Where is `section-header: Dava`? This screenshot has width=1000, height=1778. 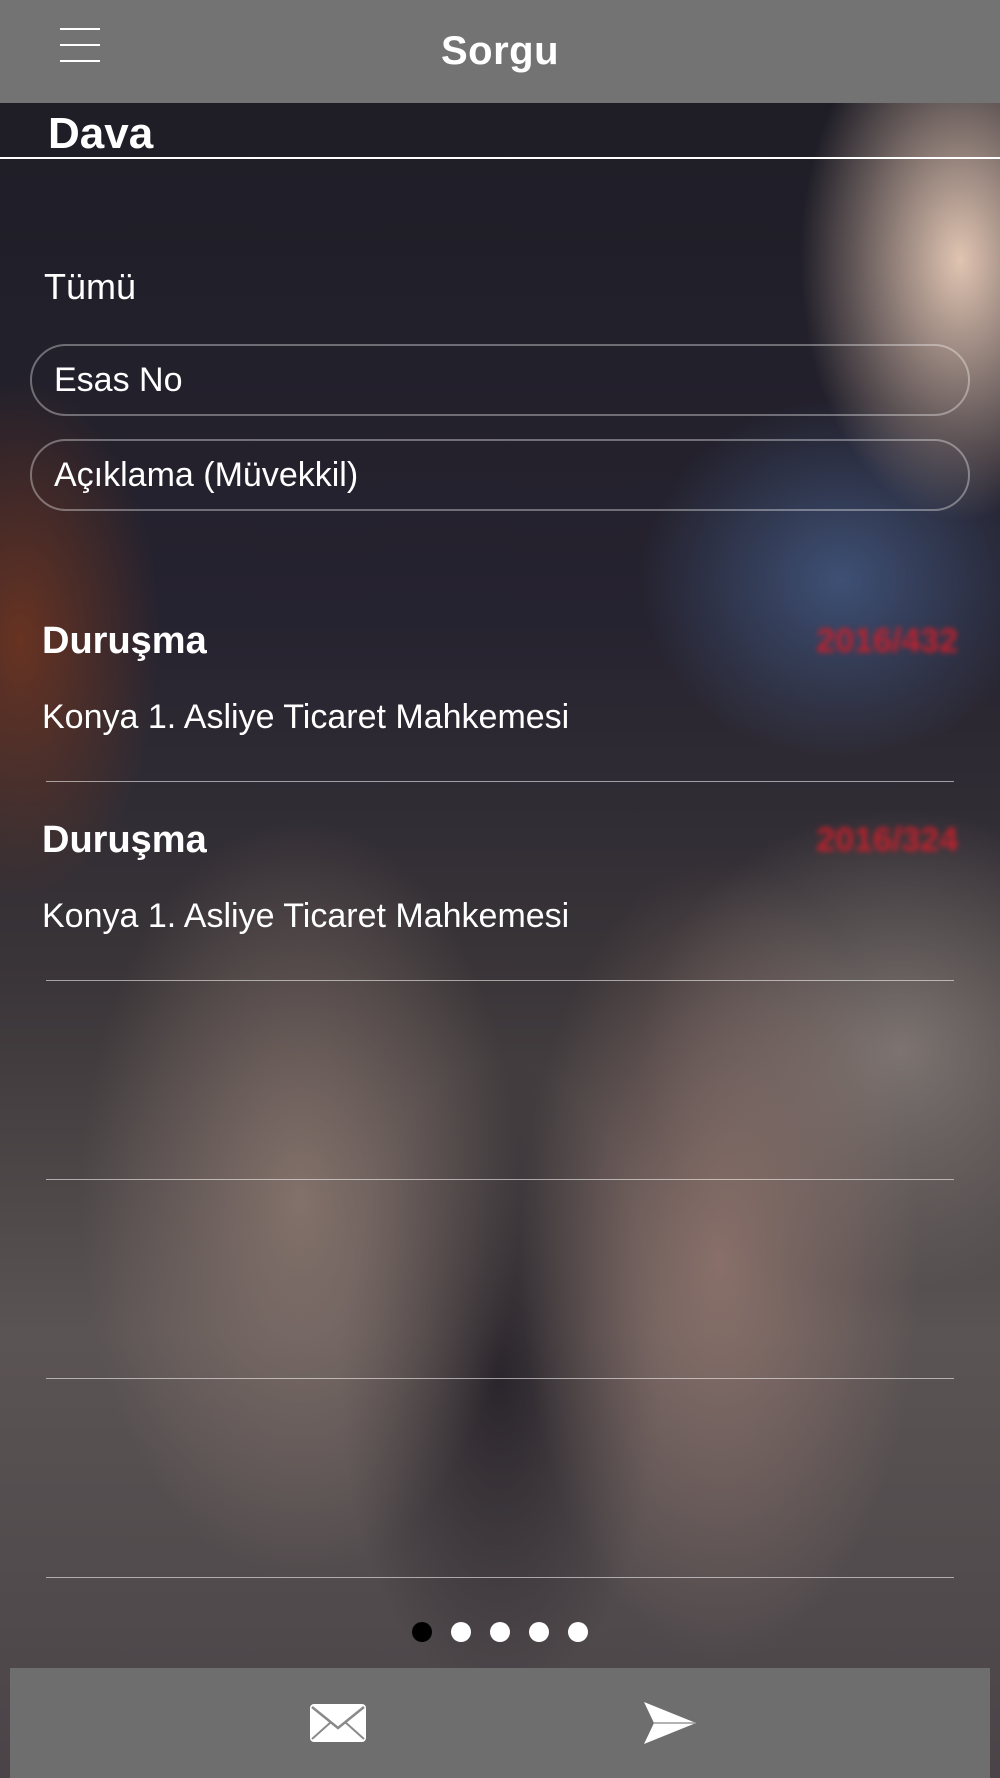
section-header: Dava is located at coordinates (500, 131).